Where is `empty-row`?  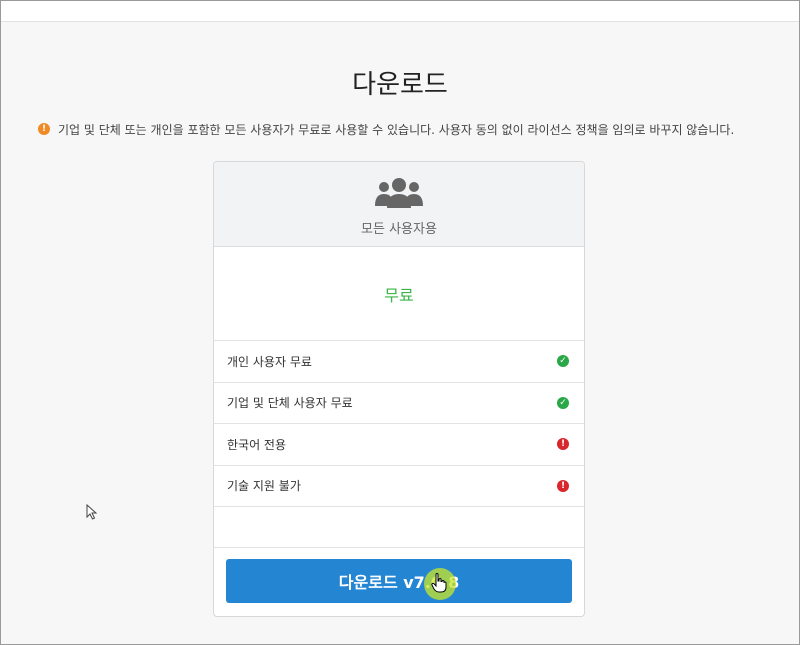 empty-row is located at coordinates (399, 527).